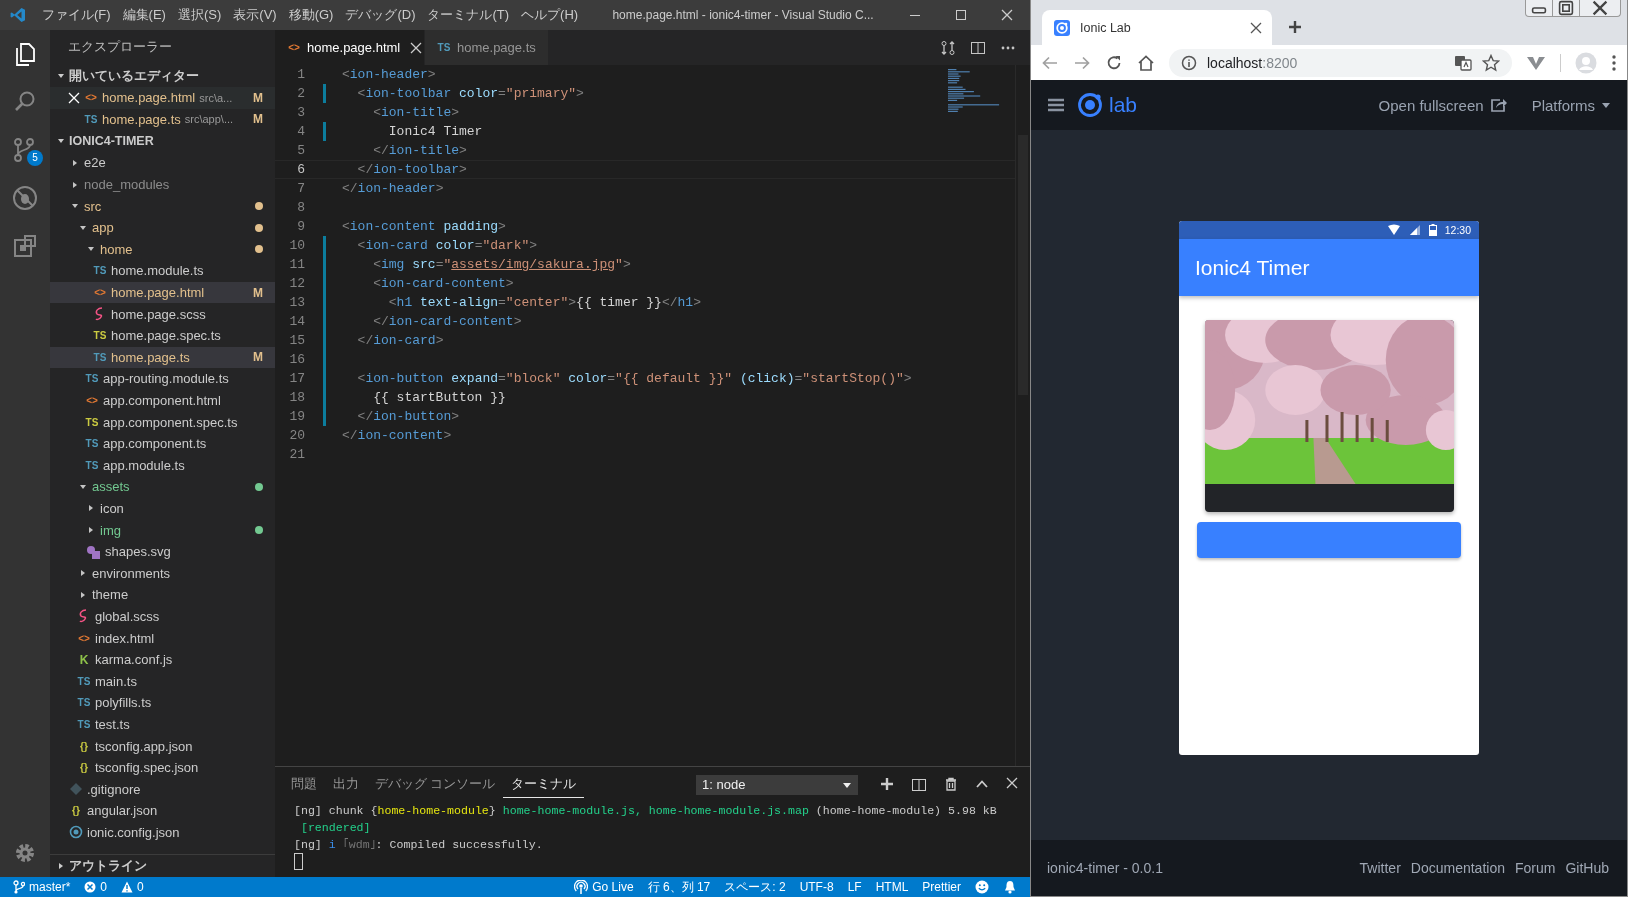 The image size is (1628, 897). I want to click on code-line: </ion-toolbar>, so click(411, 170).